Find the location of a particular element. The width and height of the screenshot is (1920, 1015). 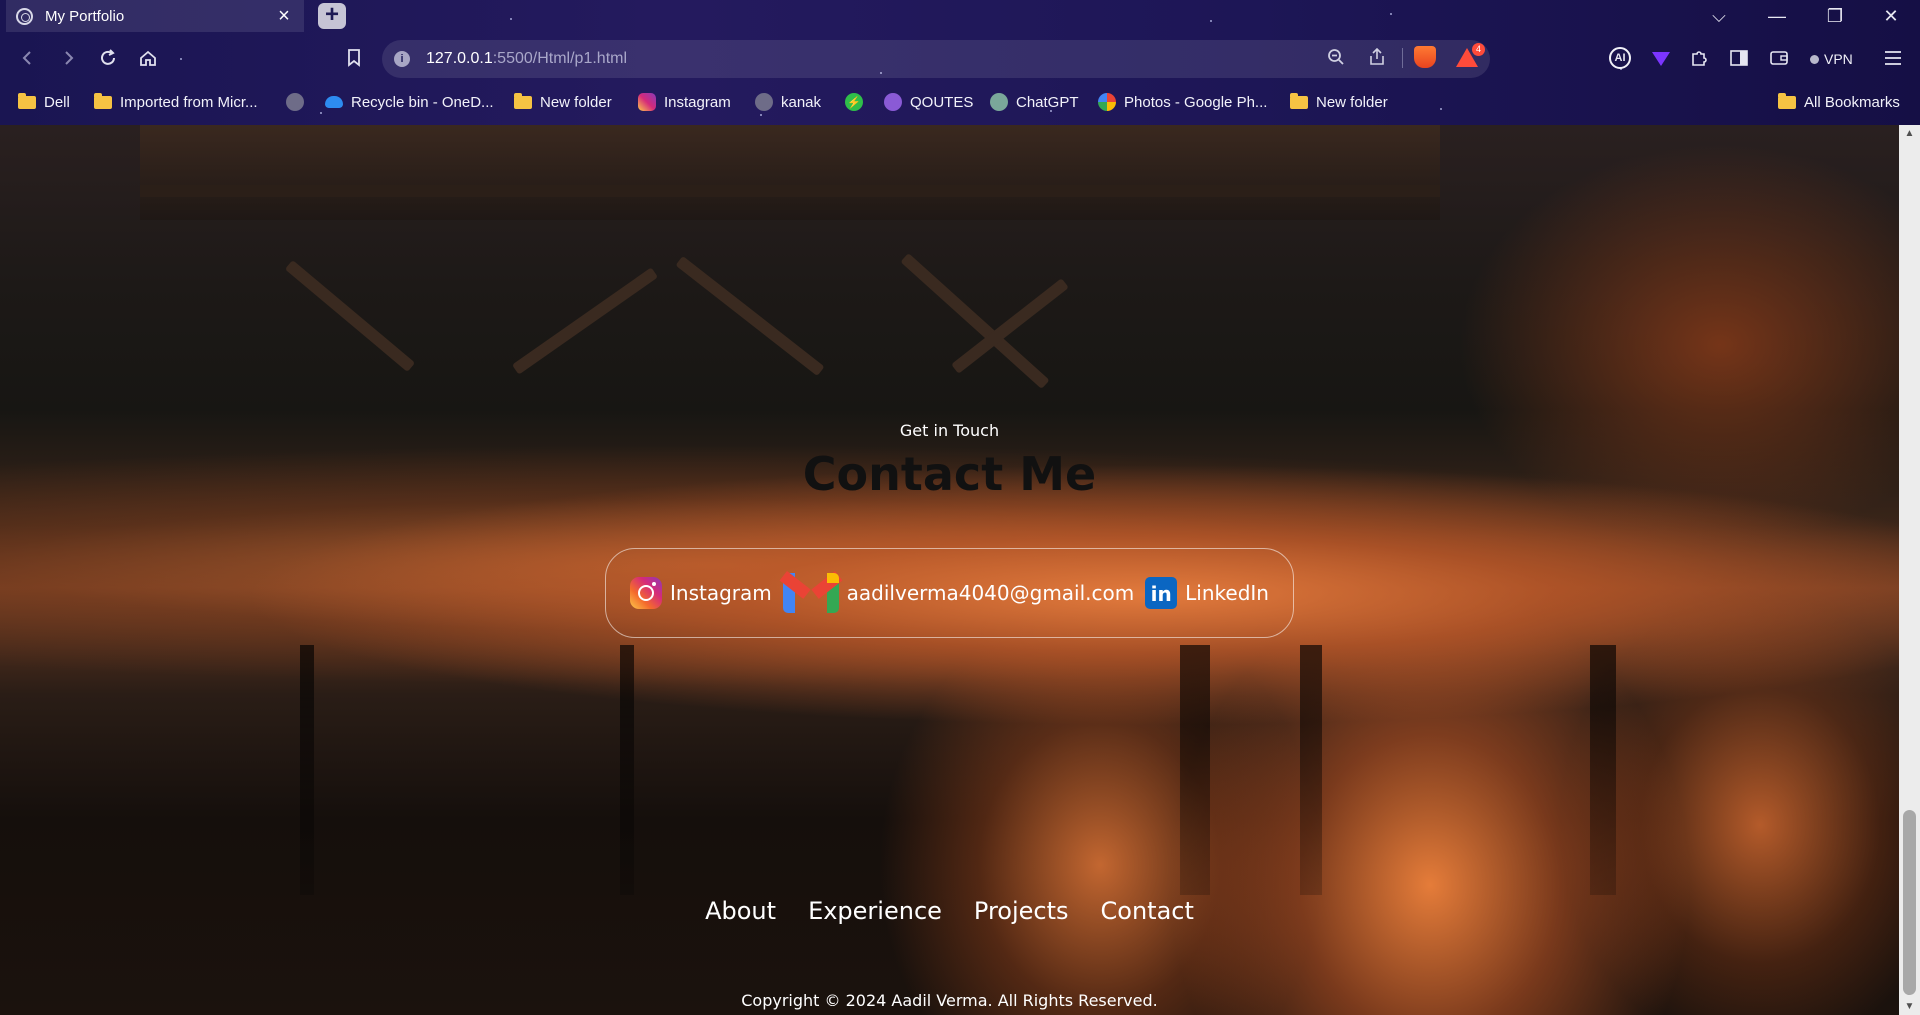

new-tab-button: + is located at coordinates (332, 16).